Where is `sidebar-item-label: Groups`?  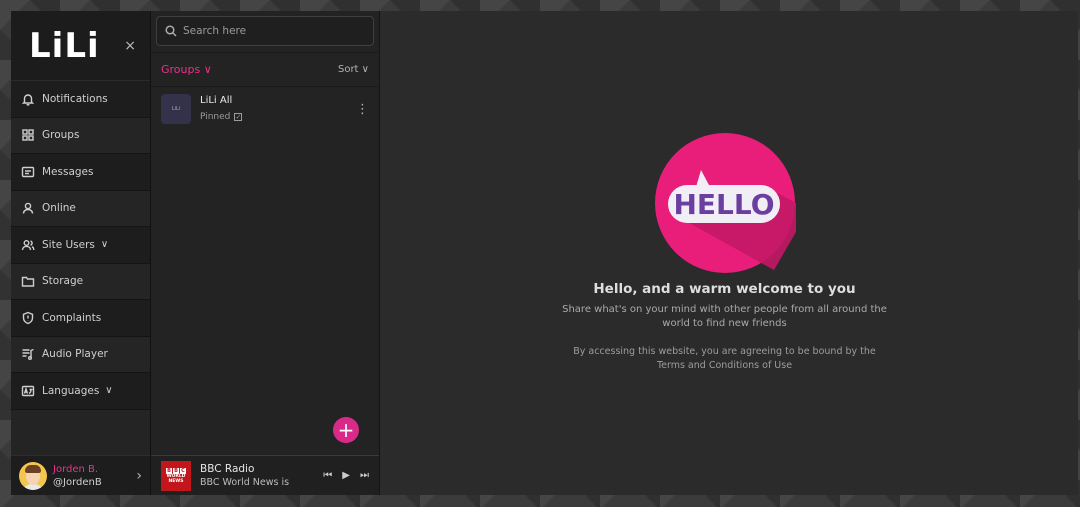
sidebar-item-label: Groups is located at coordinates (61, 135).